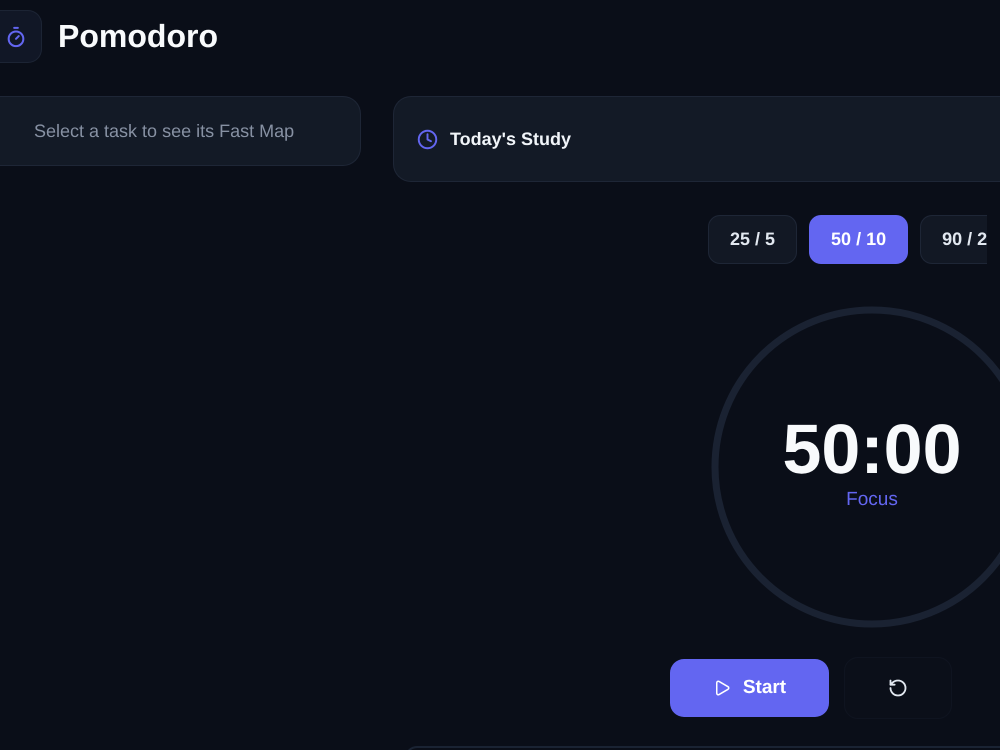  I want to click on reset-button, so click(898, 688).